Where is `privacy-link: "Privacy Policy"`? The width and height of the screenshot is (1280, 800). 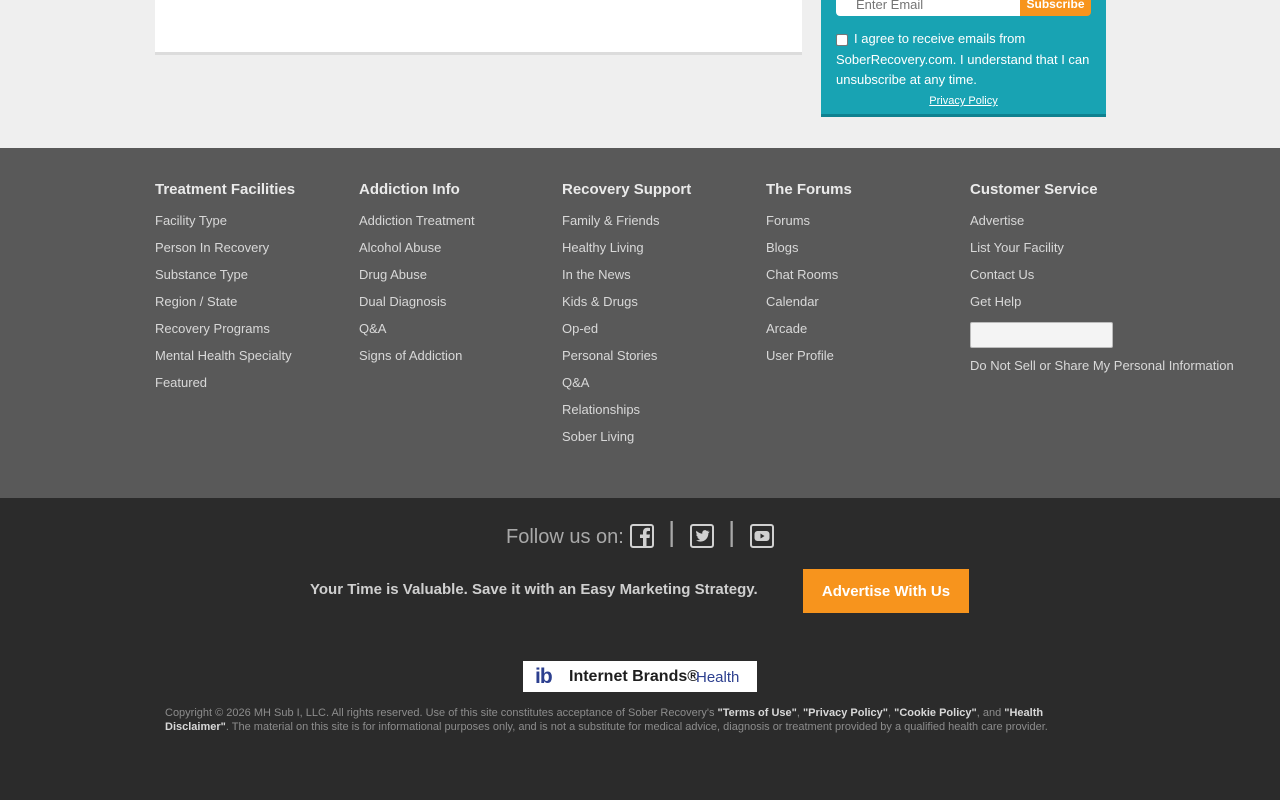
privacy-link: "Privacy Policy" is located at coordinates (845, 713).